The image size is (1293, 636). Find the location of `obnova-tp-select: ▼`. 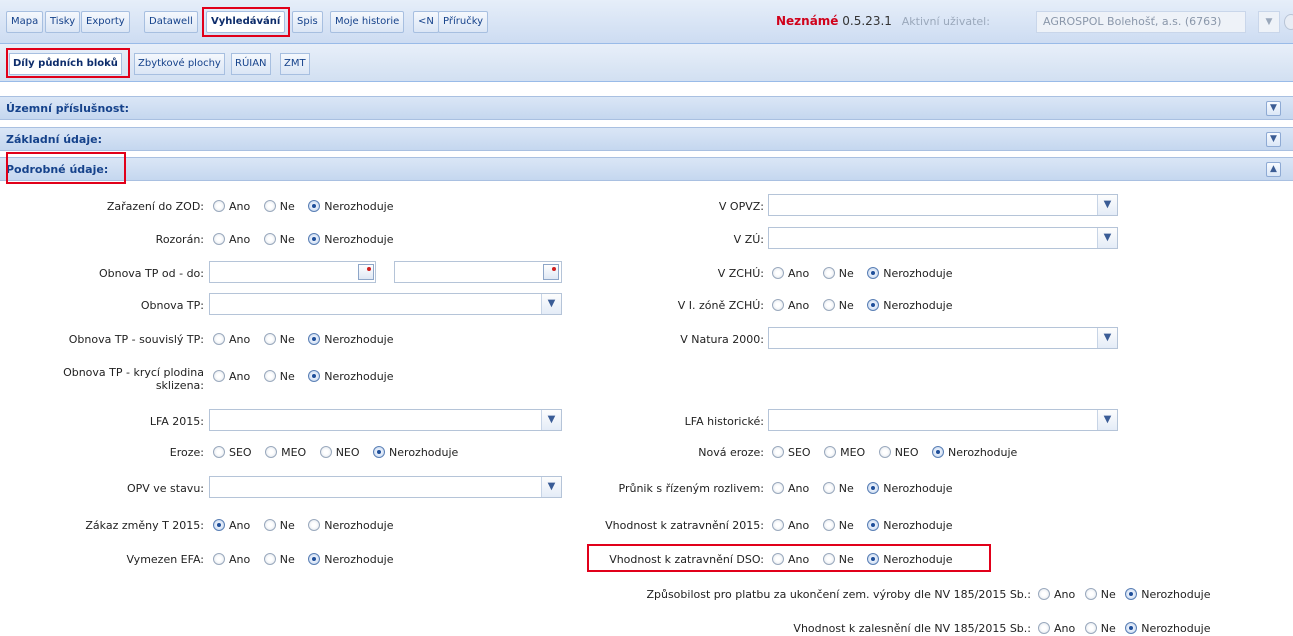

obnova-tp-select: ▼ is located at coordinates (385, 304).